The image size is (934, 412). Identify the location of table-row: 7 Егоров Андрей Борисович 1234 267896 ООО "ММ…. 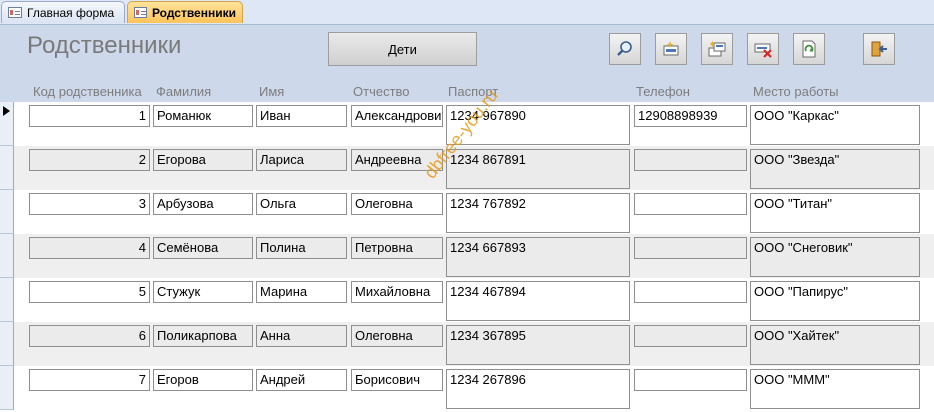
(474, 388).